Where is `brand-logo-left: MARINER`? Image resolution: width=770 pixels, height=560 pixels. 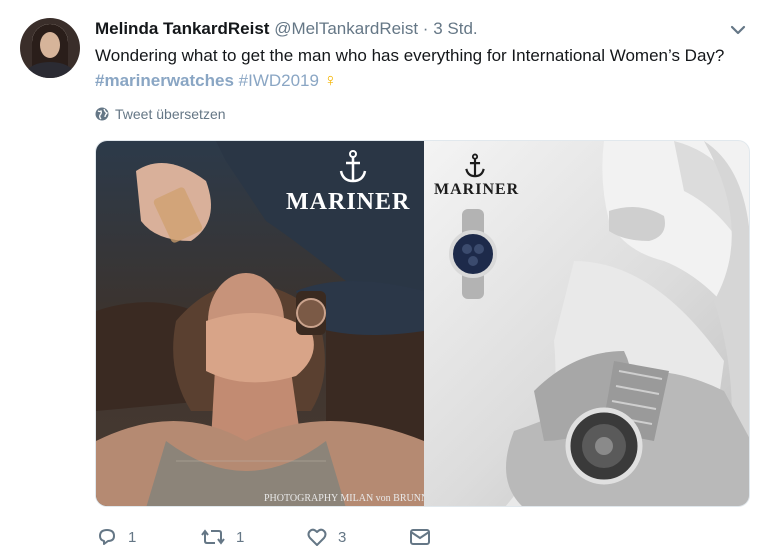 brand-logo-left: MARINER is located at coordinates (348, 202).